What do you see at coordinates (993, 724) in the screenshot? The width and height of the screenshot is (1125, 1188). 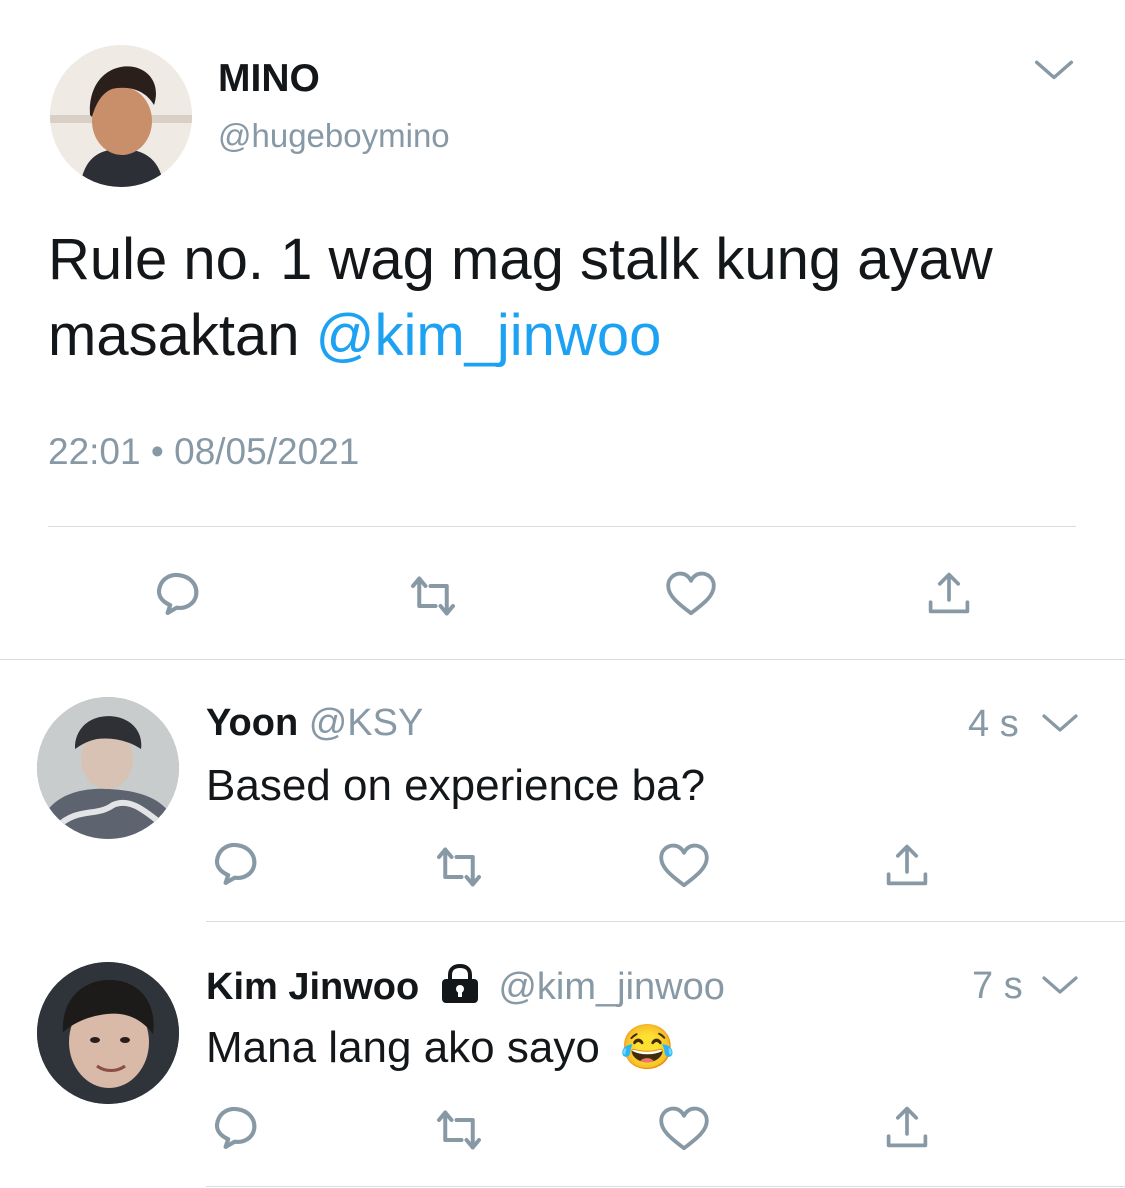 I see `reply-time: 4 s` at bounding box center [993, 724].